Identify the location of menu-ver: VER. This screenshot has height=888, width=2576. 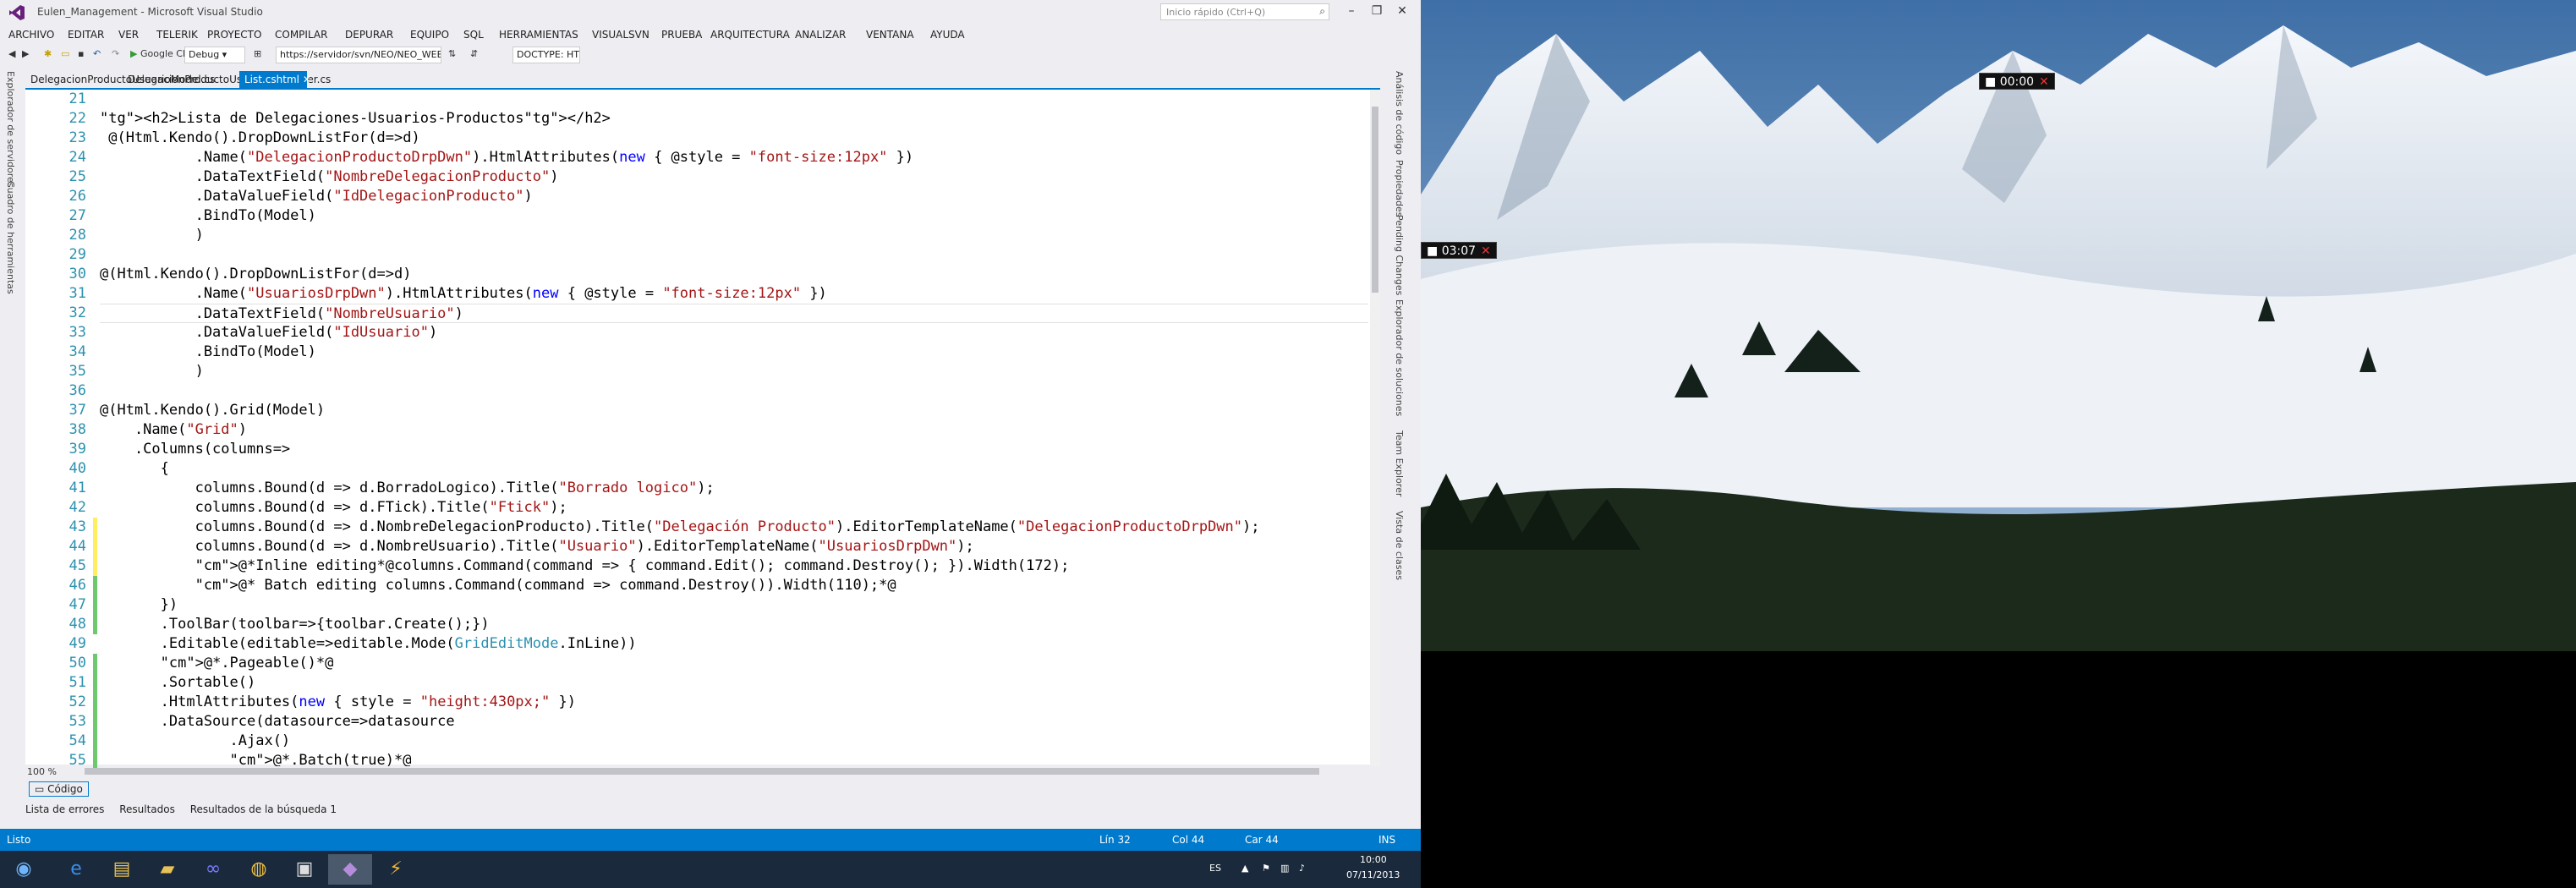
(128, 35).